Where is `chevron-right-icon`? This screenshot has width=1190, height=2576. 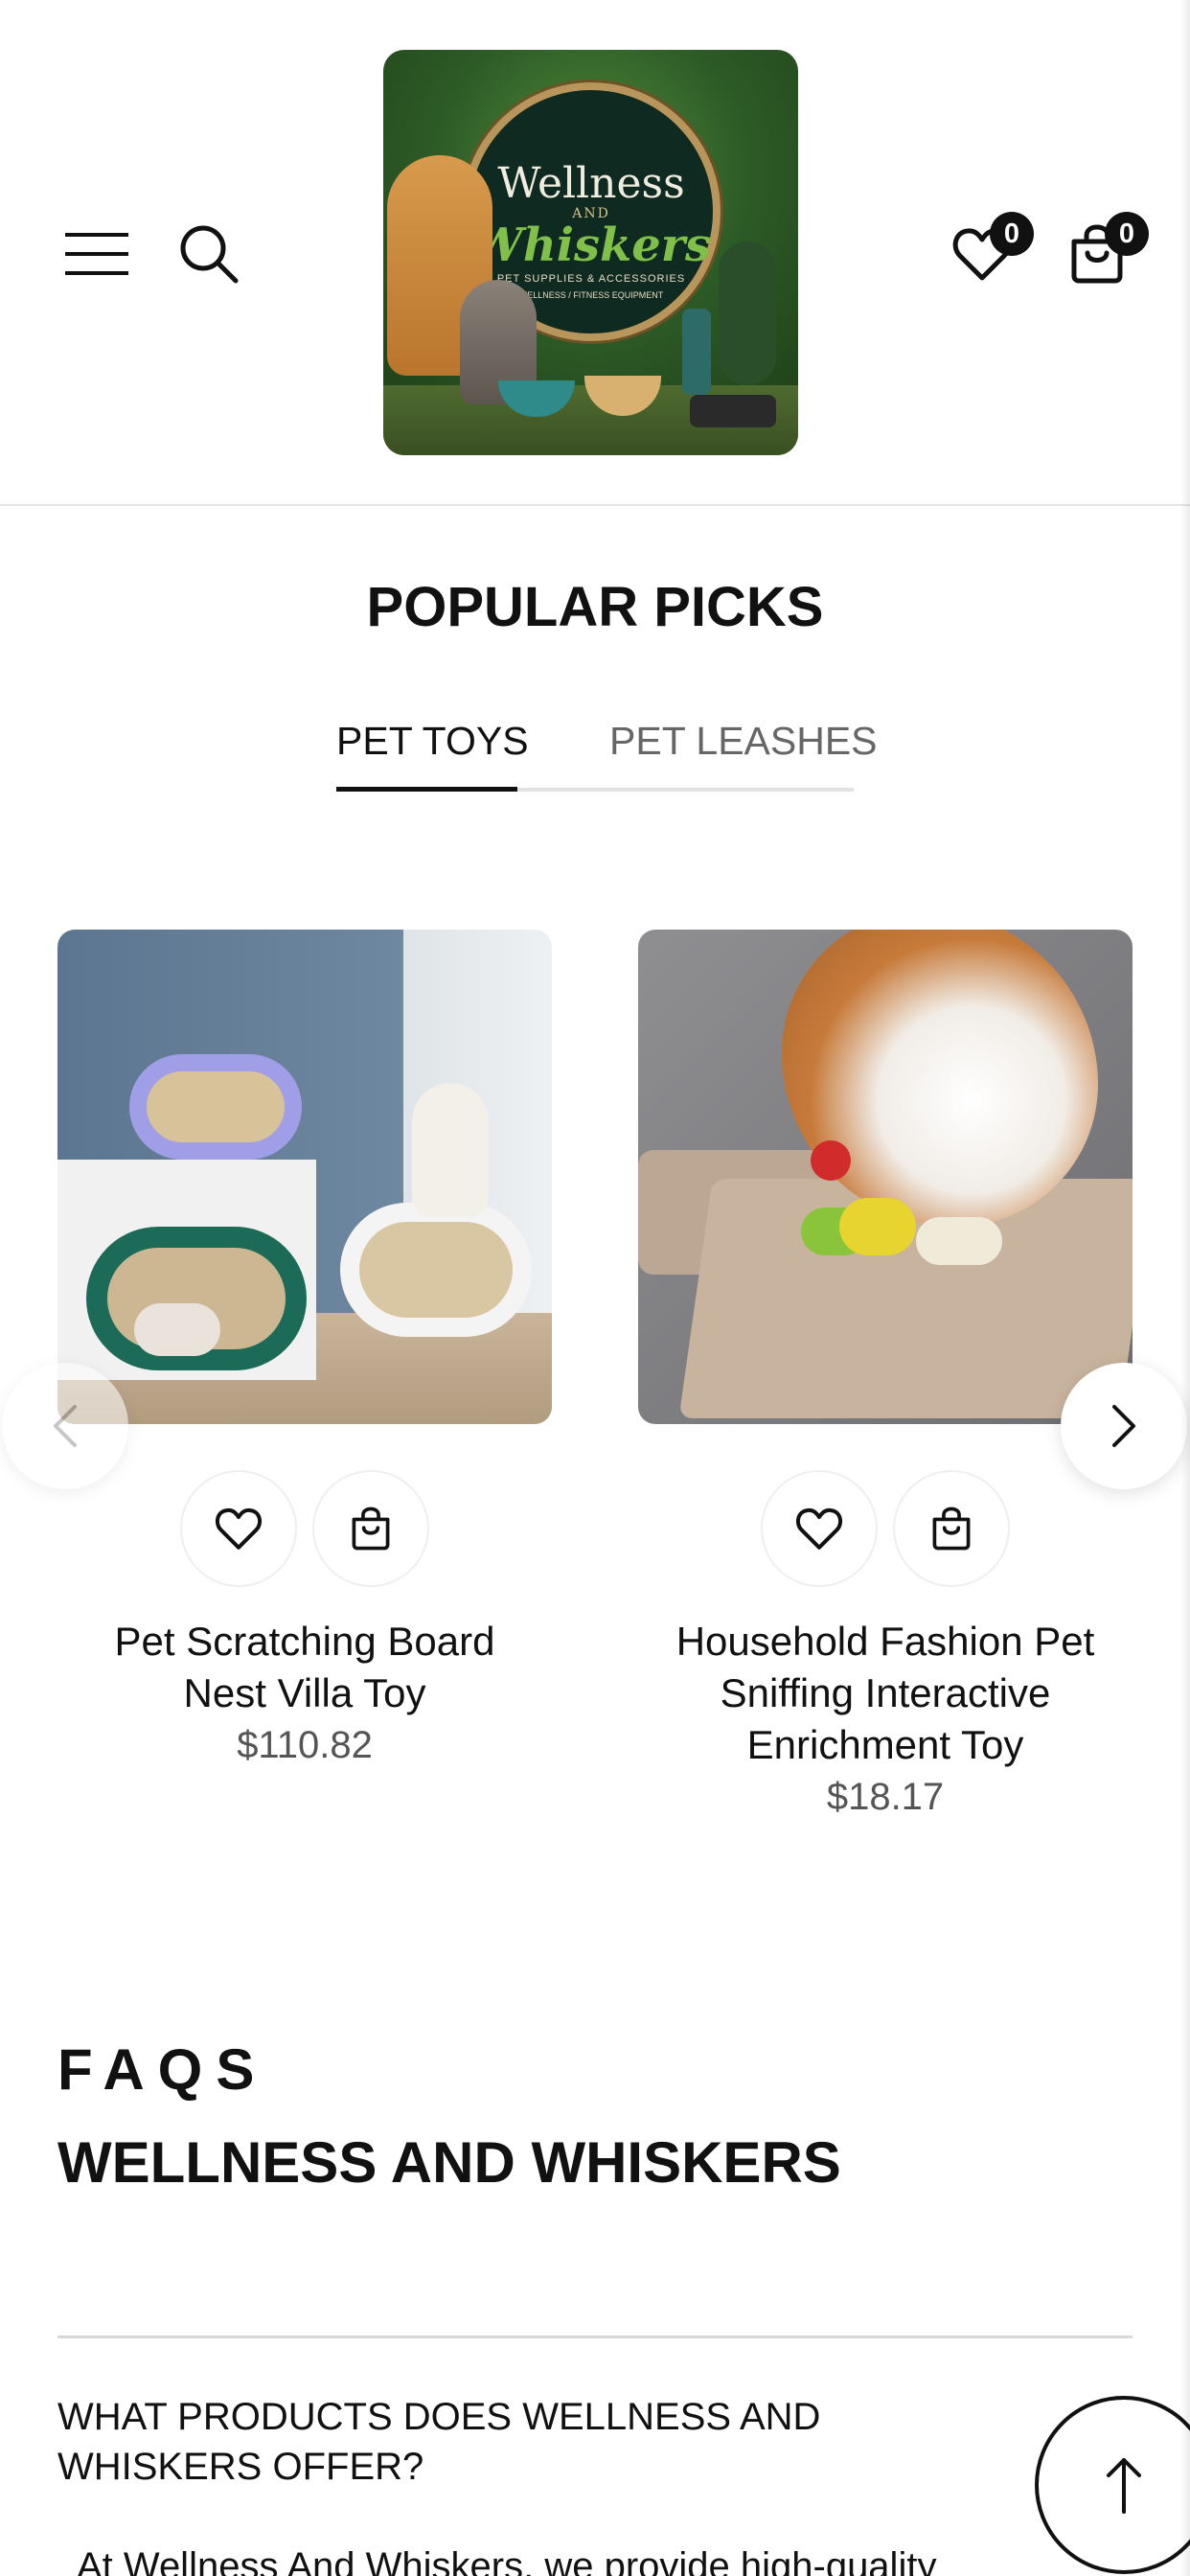
chevron-right-icon is located at coordinates (1124, 1426).